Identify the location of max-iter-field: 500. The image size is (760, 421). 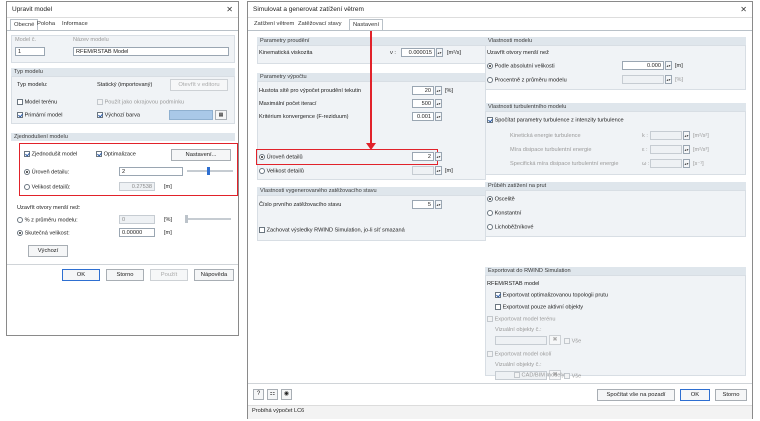
(423, 103).